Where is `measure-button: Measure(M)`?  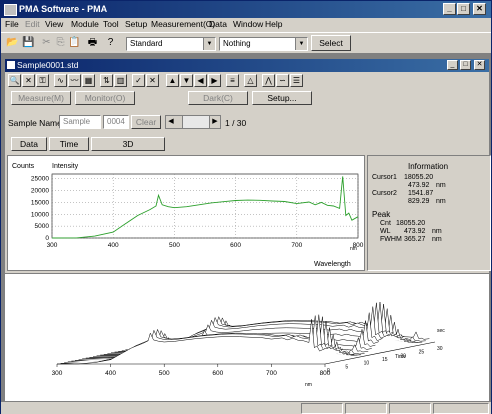
measure-button: Measure(M) is located at coordinates (41, 98).